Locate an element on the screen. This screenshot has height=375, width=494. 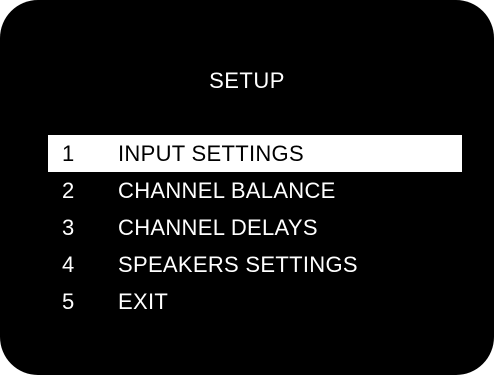
menu-item-exit: 5 EXIT is located at coordinates (255, 301).